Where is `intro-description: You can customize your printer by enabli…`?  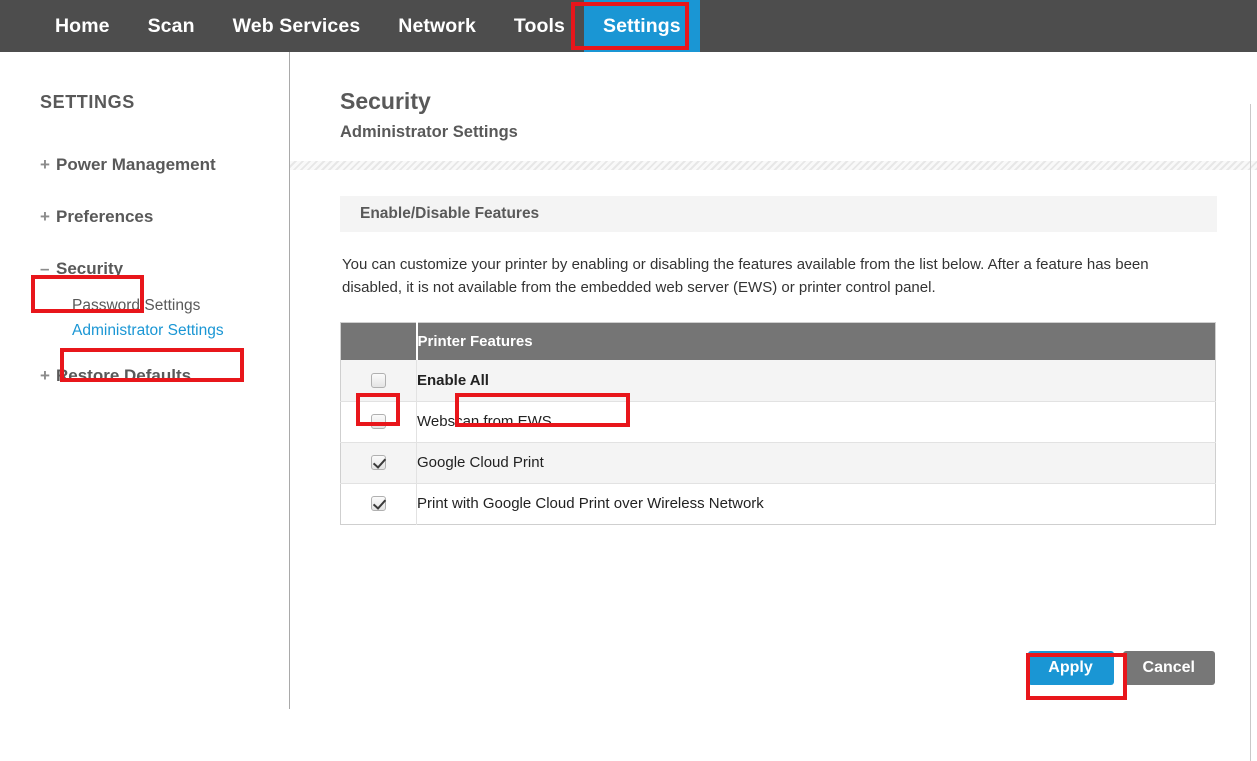
intro-description: You can customize your printer by enabli… is located at coordinates (745, 276).